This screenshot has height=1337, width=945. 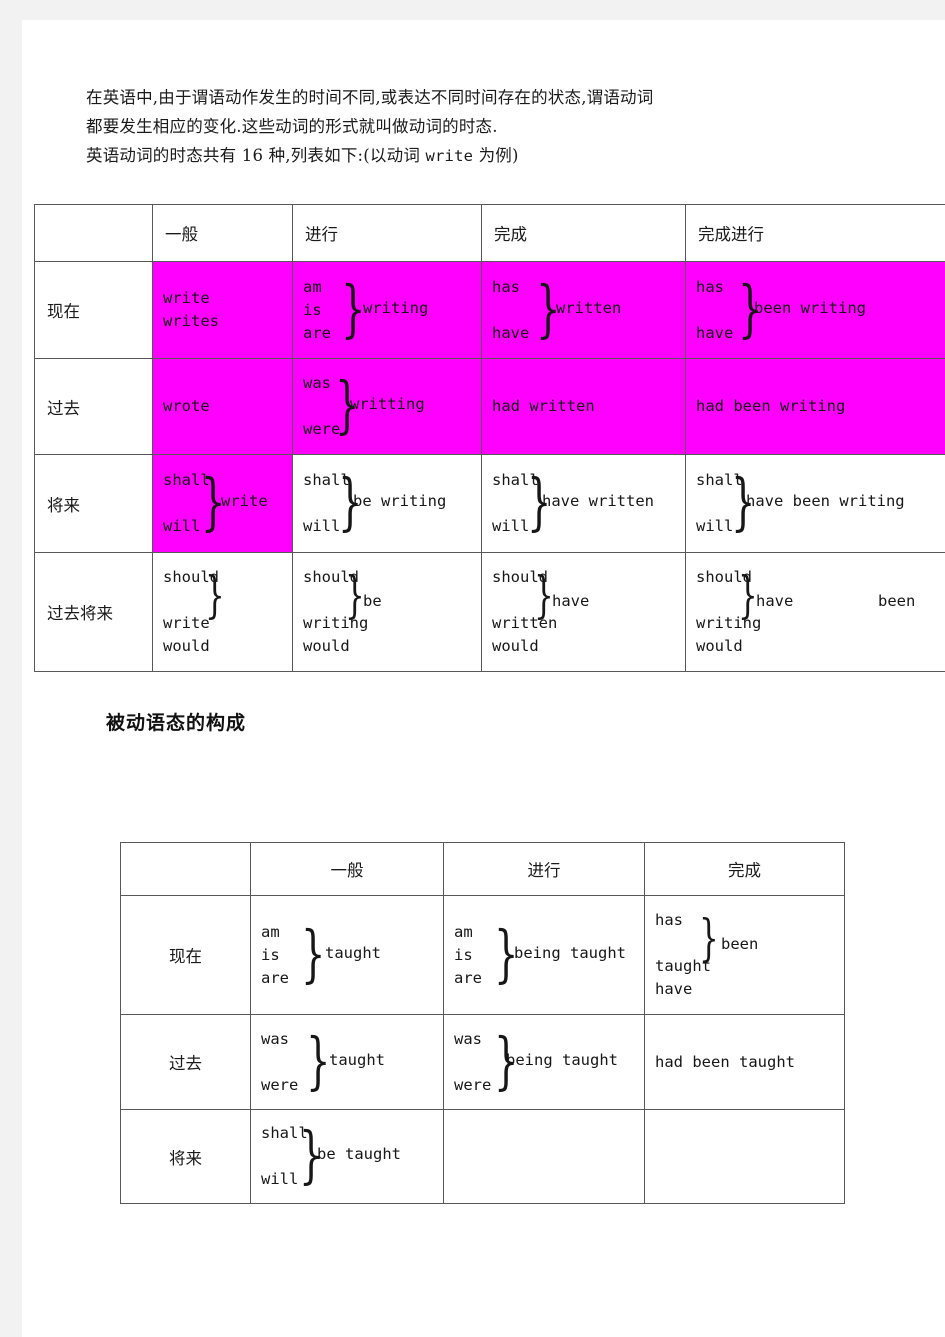 I want to click on brace-group: shall will } be writing, so click(x=387, y=503).